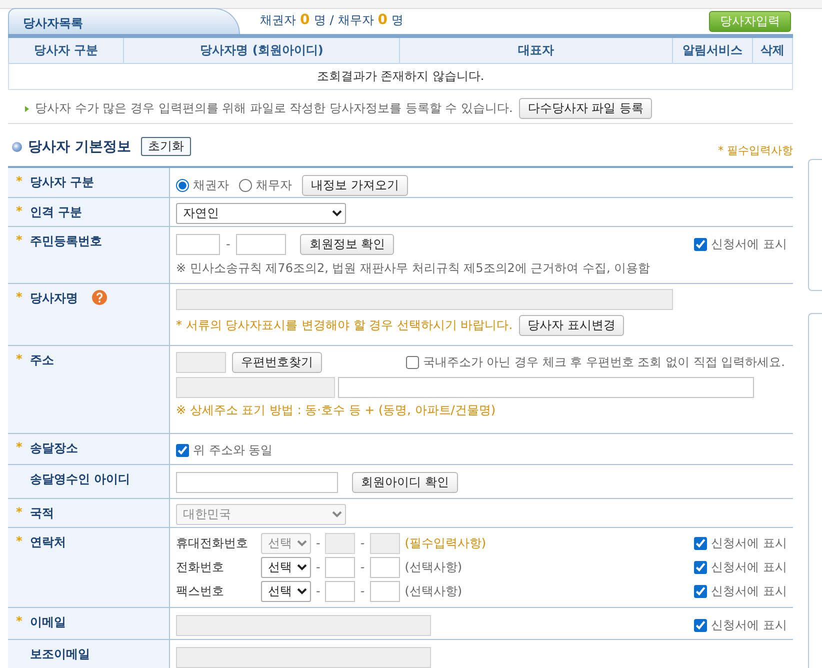 Image resolution: width=822 pixels, height=668 pixels. What do you see at coordinates (278, 20) in the screenshot?
I see `creditor-label: 채권자` at bounding box center [278, 20].